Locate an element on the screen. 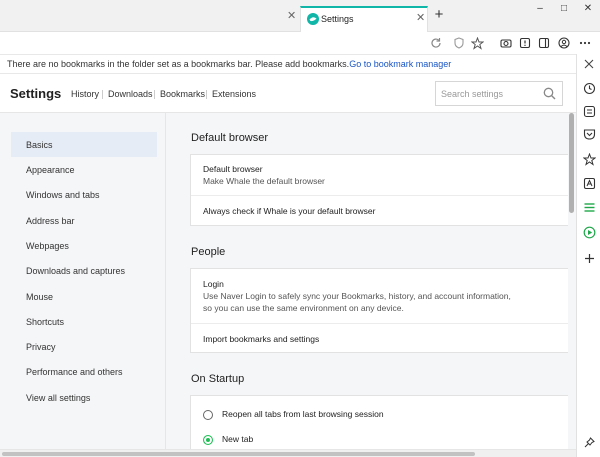  section-title-default-browser: Default browser is located at coordinates (230, 138).